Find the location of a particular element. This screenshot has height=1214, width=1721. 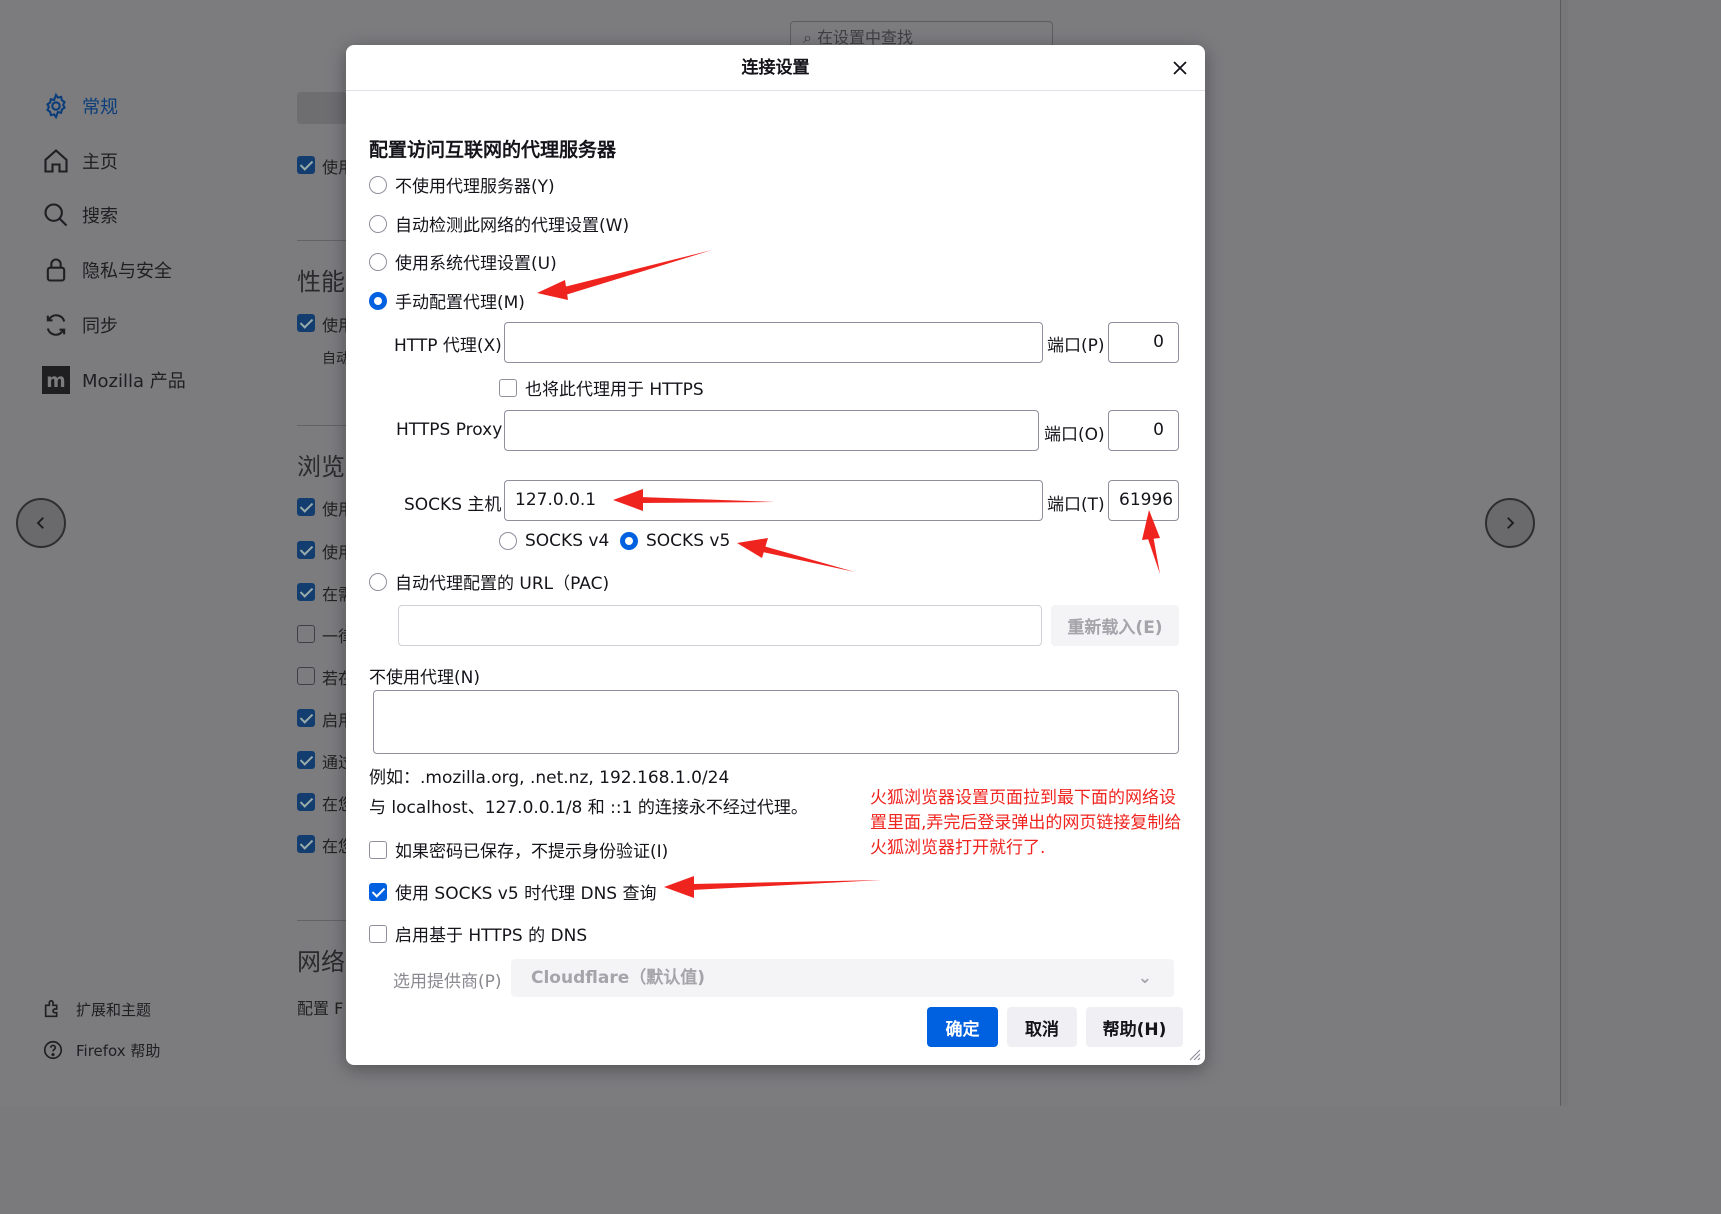

nav-privacy: 隐私与安全 is located at coordinates (107, 270).